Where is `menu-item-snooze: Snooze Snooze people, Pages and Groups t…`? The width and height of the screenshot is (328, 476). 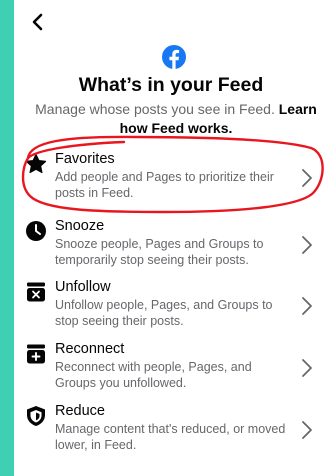 menu-item-snooze: Snooze Snooze people, Pages and Groups t… is located at coordinates (171, 247).